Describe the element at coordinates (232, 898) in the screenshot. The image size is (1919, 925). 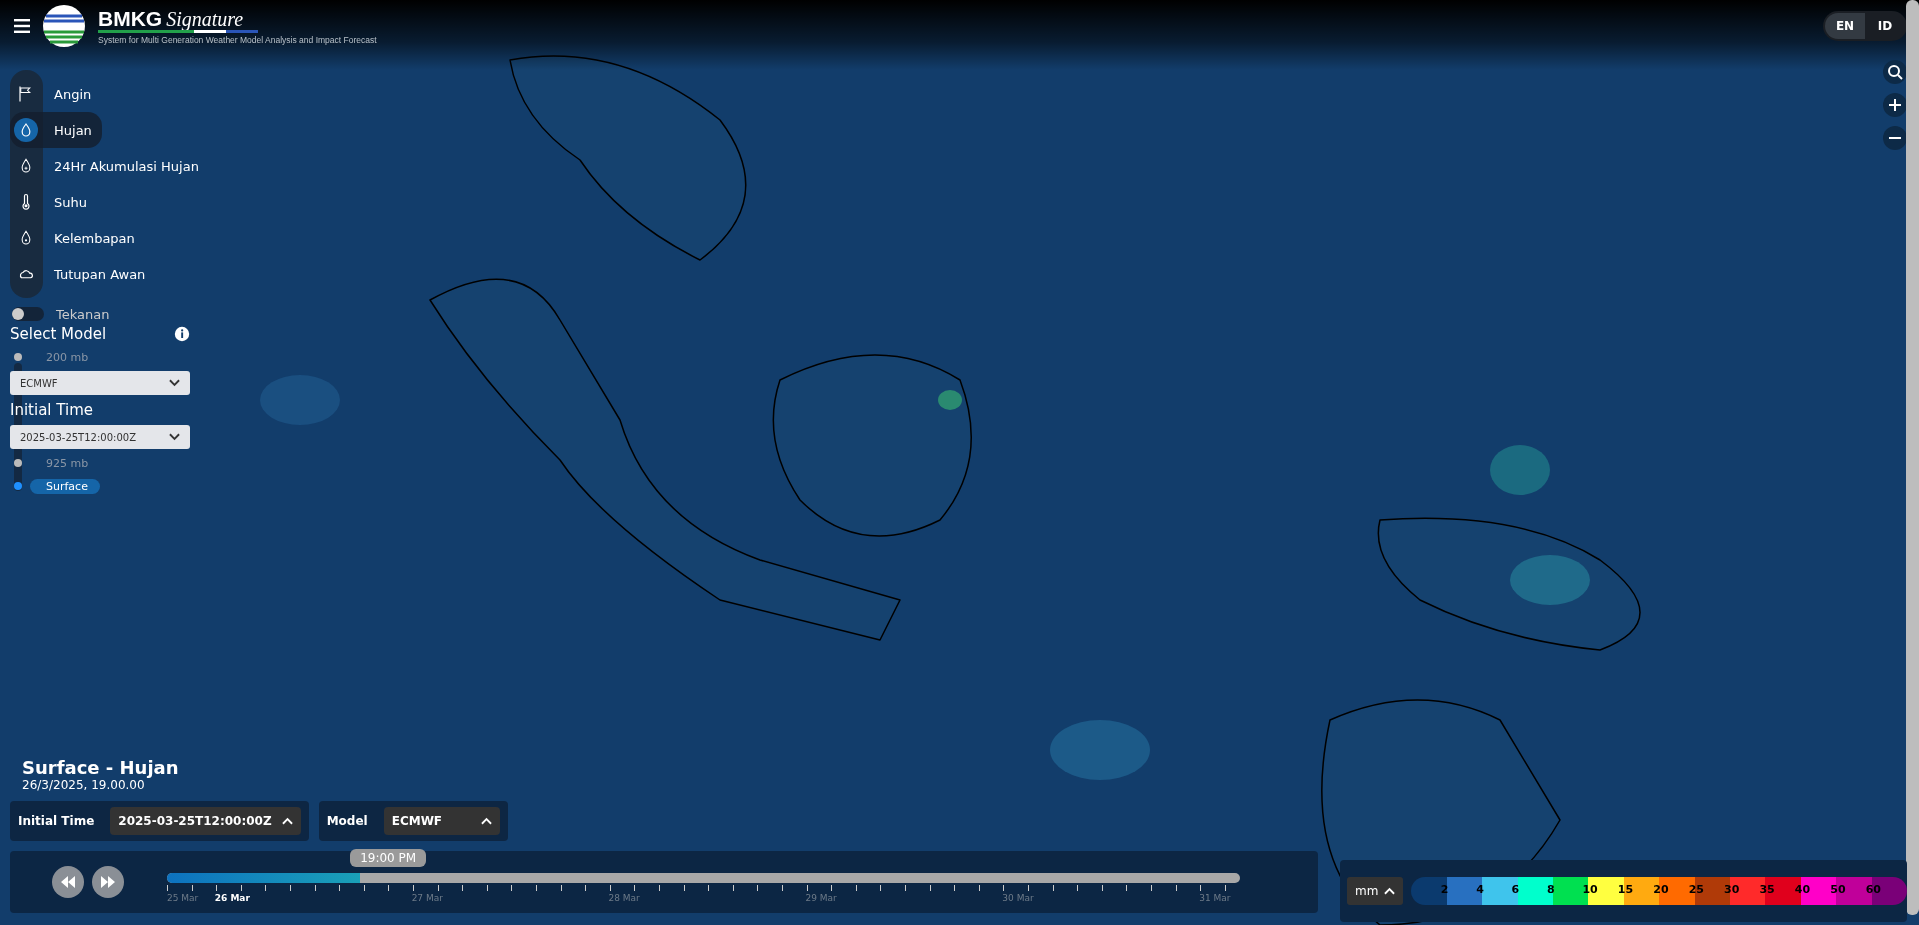
I see `date-label: 26 Mar` at that location.